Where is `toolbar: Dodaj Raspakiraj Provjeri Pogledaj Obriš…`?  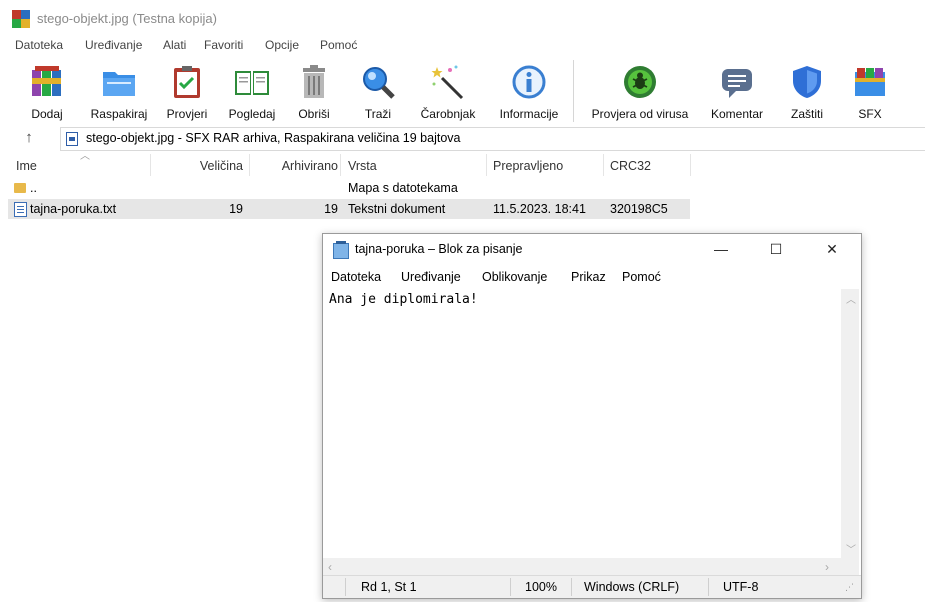
toolbar: Dodaj Raspakiraj Provjeri Pogledaj Obriš… is located at coordinates (462, 90).